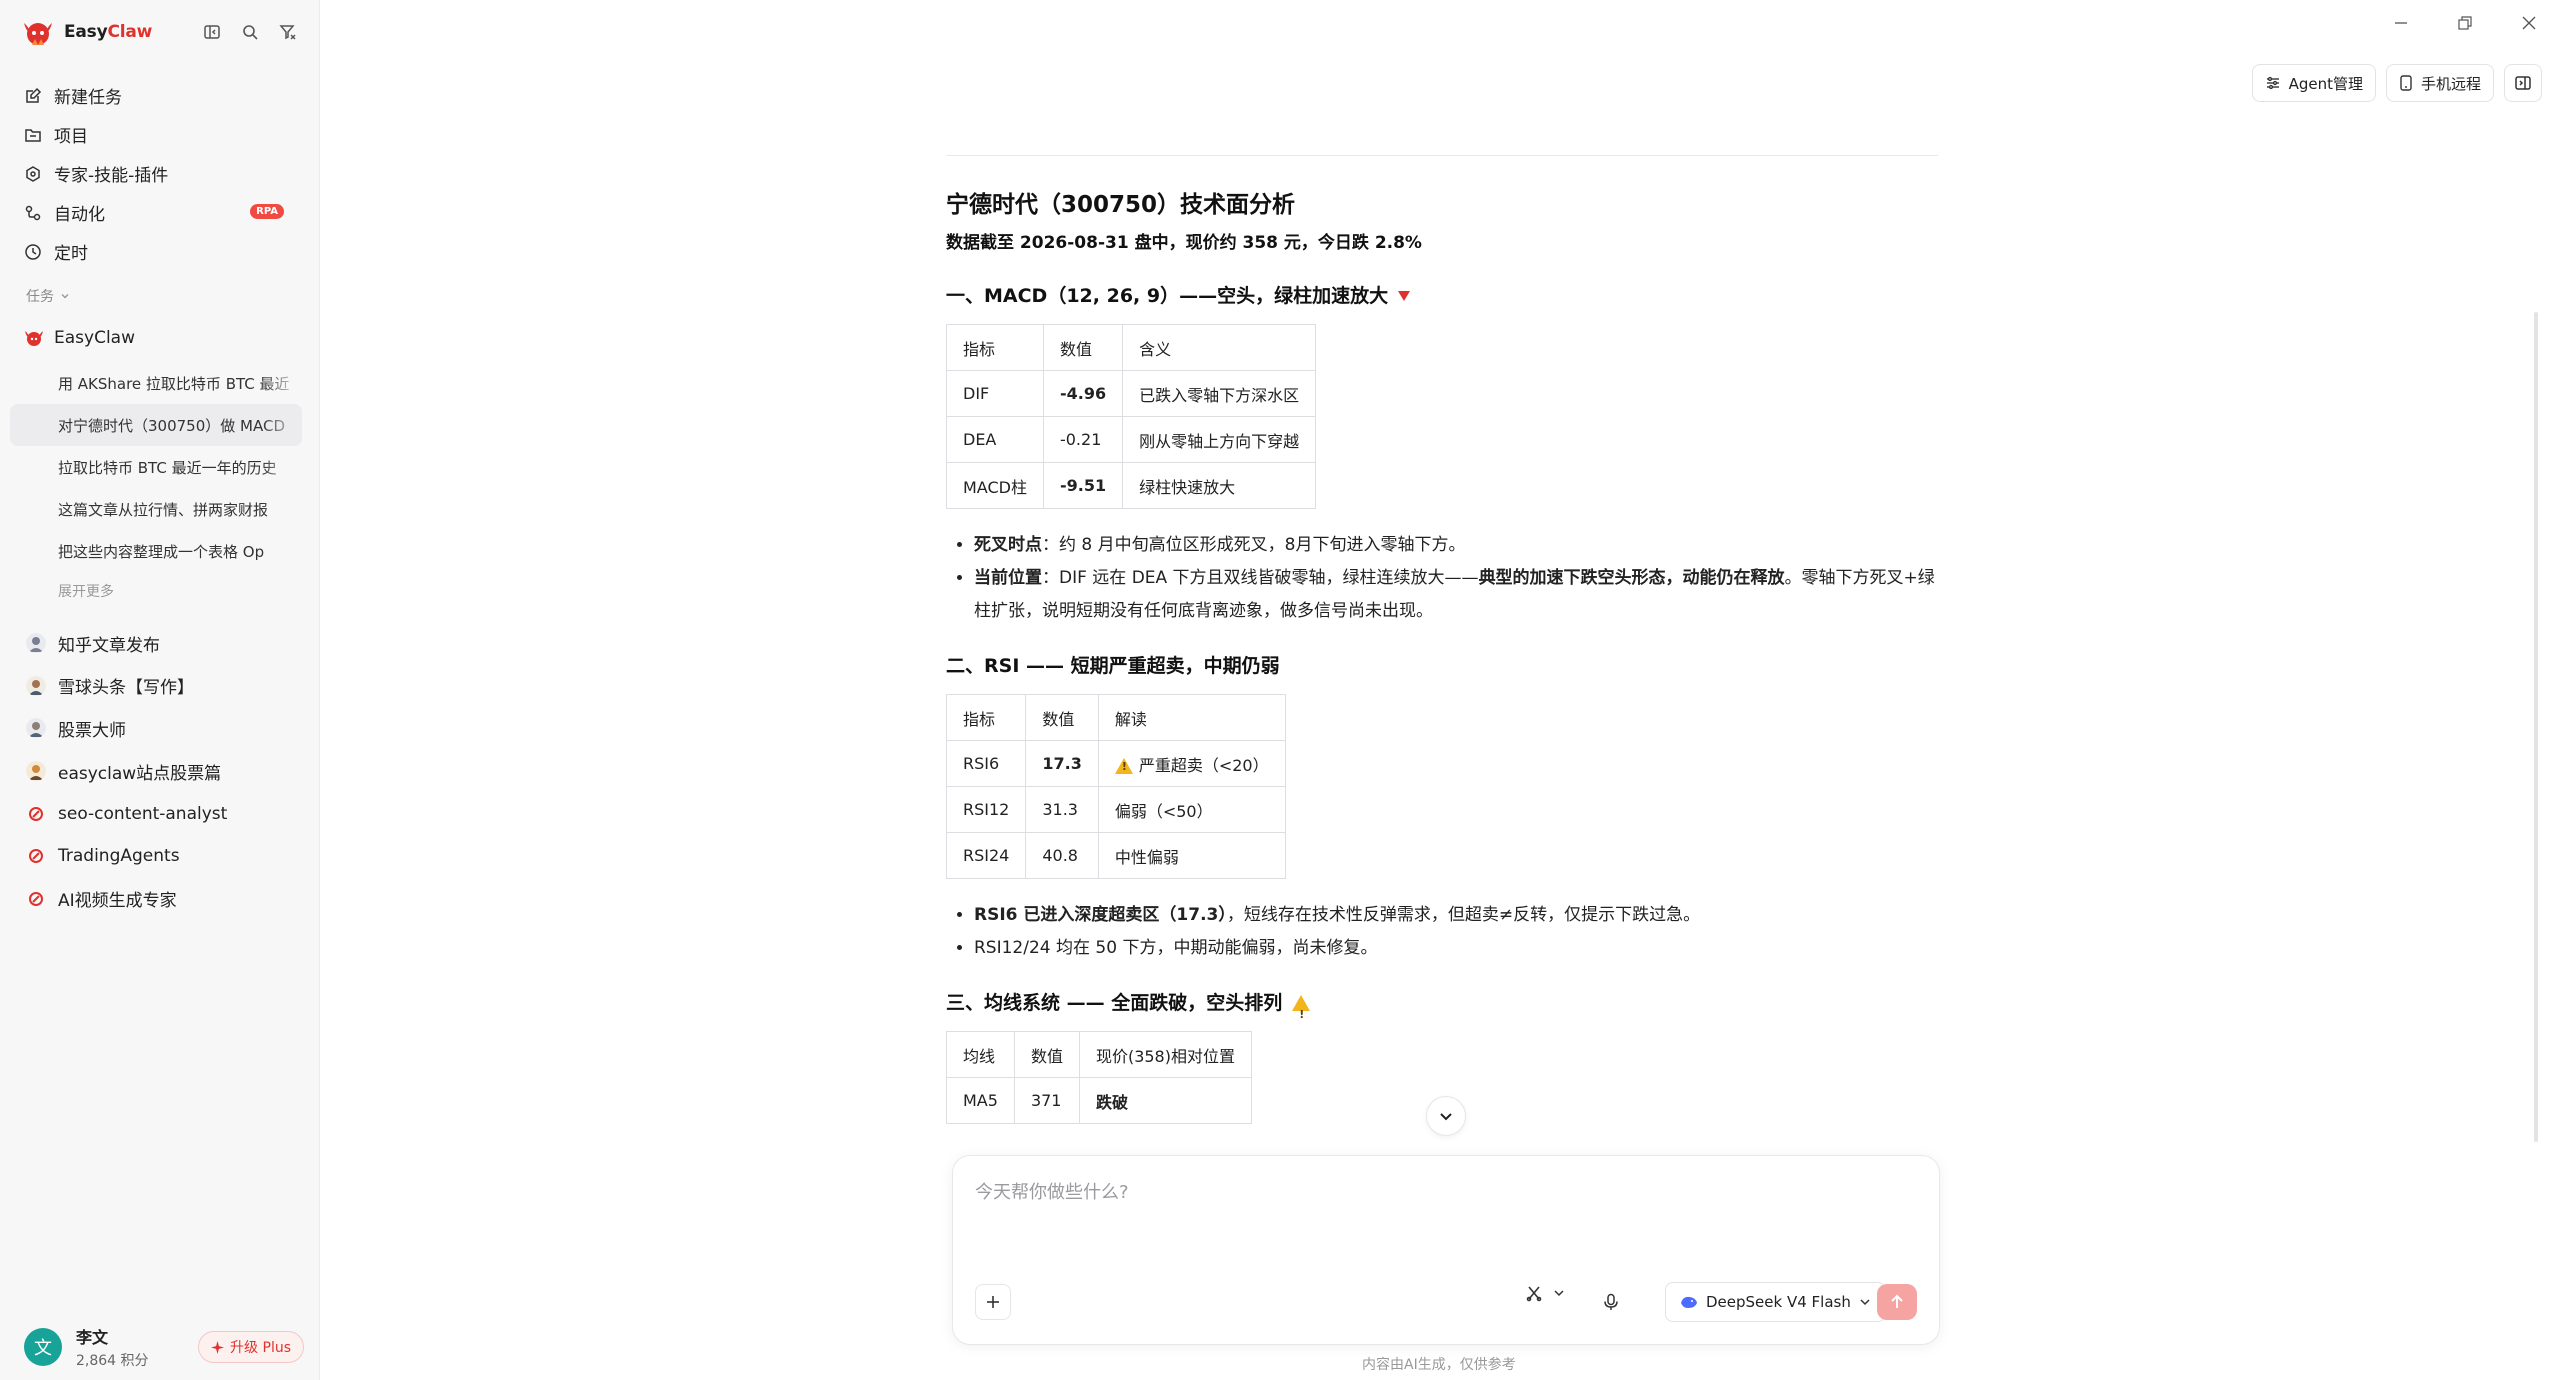  What do you see at coordinates (1775, 1302) in the screenshot?
I see `model-selector: DeepSeek V4 Flash` at bounding box center [1775, 1302].